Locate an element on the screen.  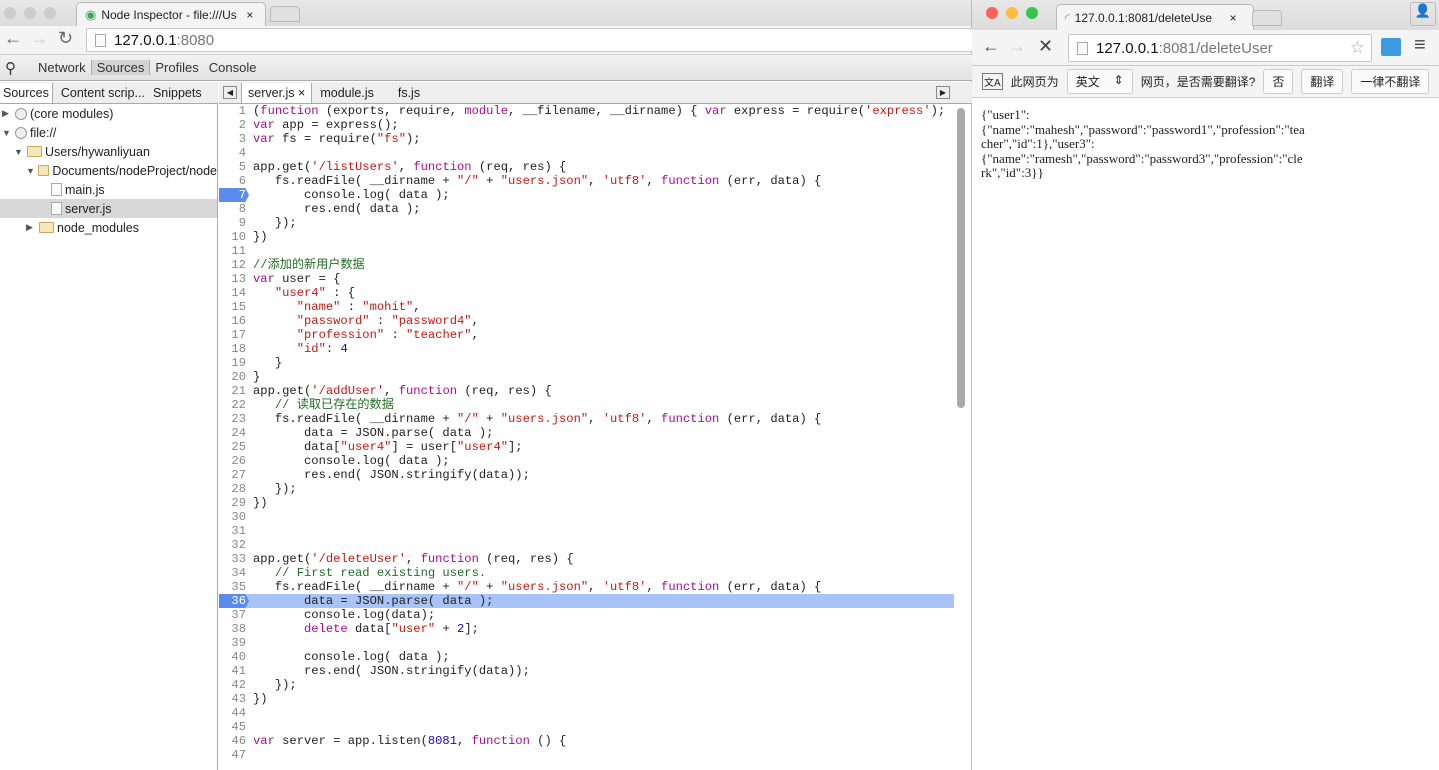
toggle-navigator-icon: ◀ is located at coordinates (230, 92).